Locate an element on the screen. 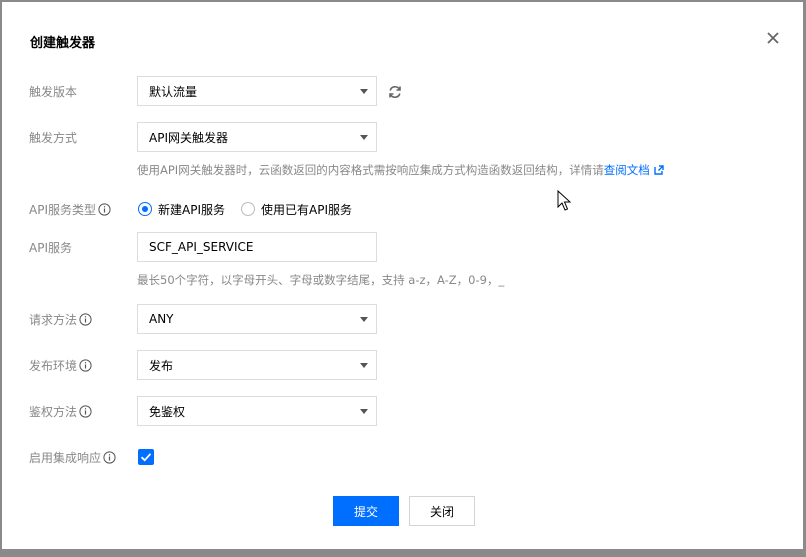 This screenshot has height=557, width=806. environment-label: 发布环境 is located at coordinates (60, 365).